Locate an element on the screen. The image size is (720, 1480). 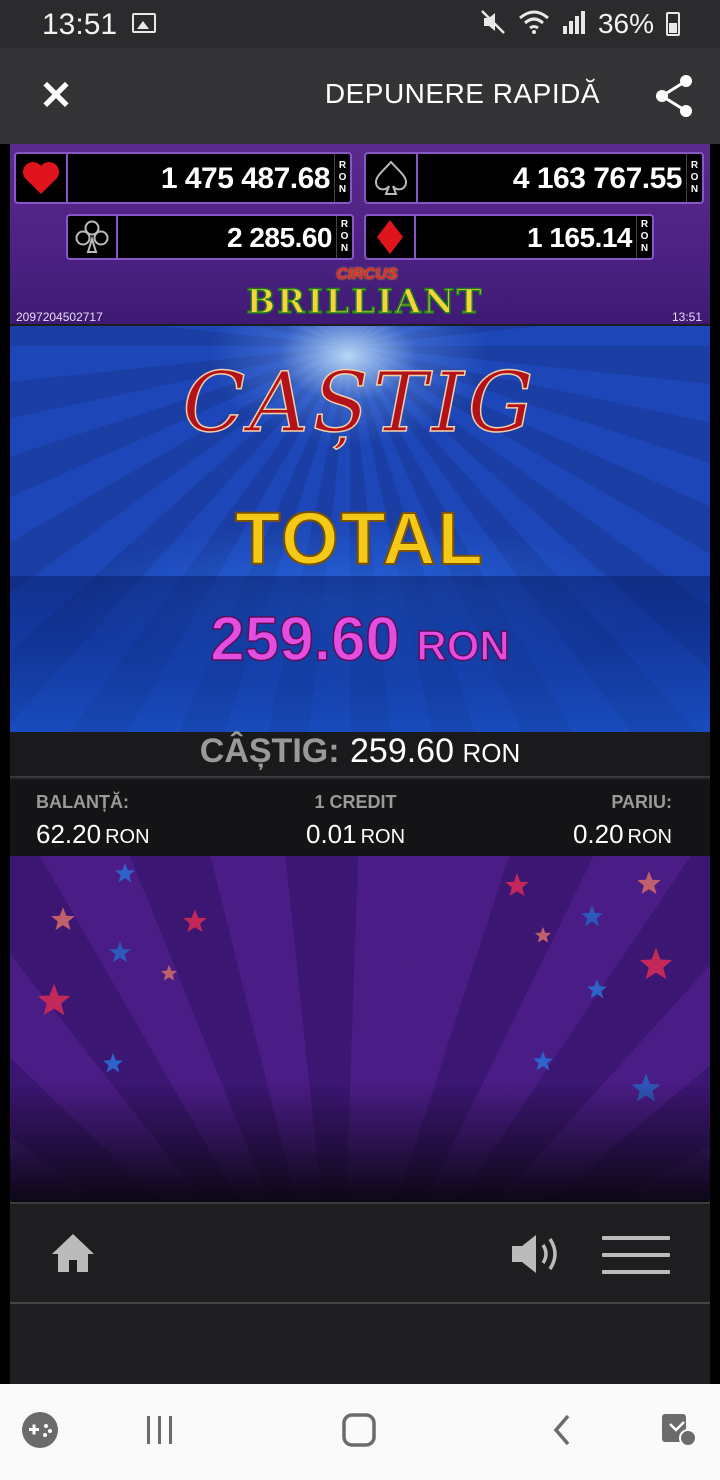
bet-value: 0.20 is located at coordinates (598, 834).